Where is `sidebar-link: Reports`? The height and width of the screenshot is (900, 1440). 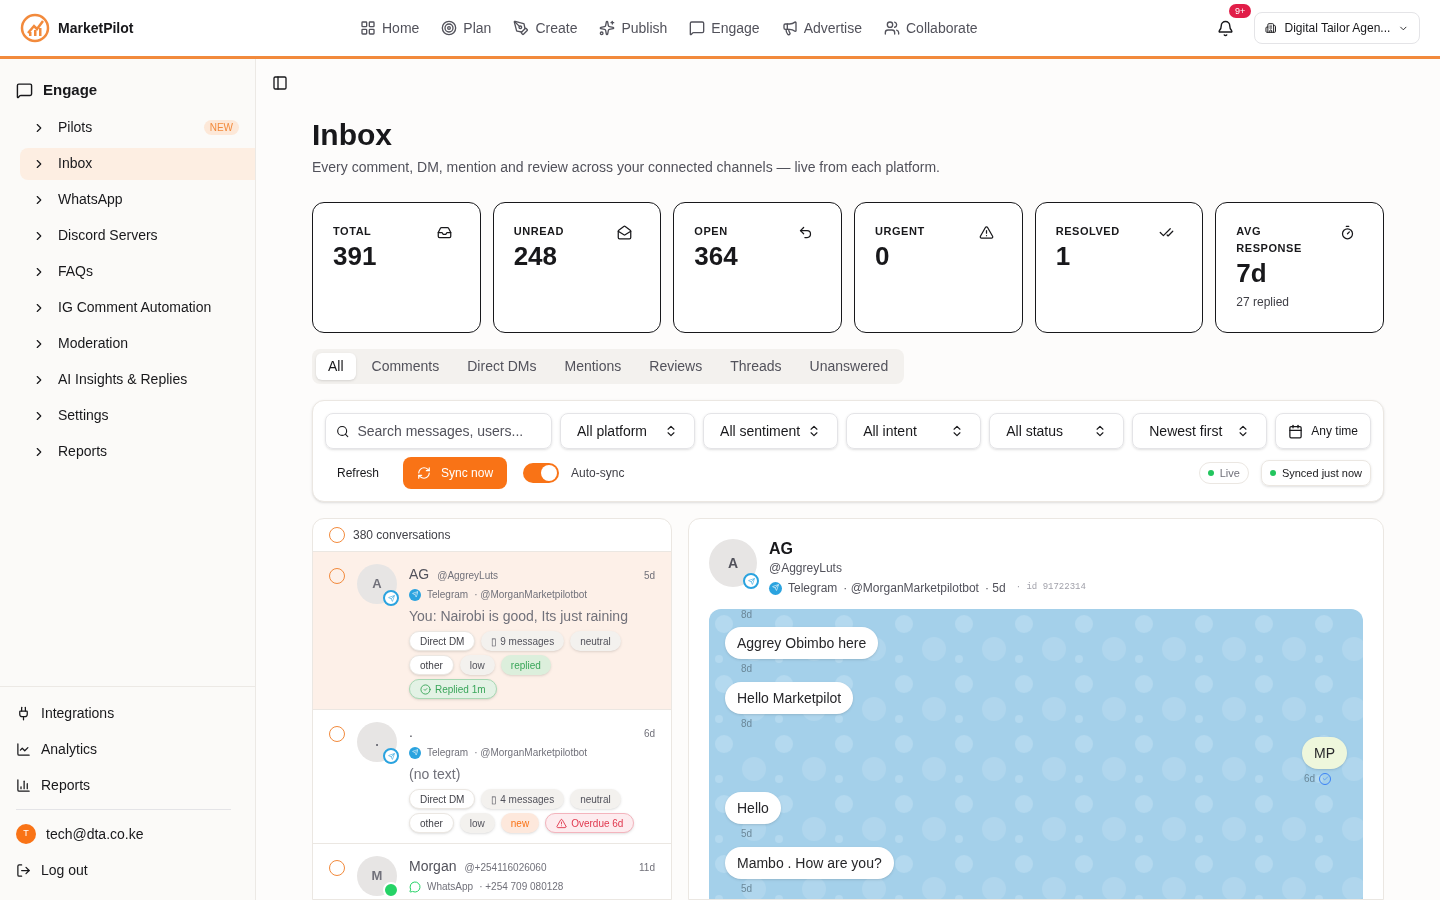 sidebar-link: Reports is located at coordinates (127, 785).